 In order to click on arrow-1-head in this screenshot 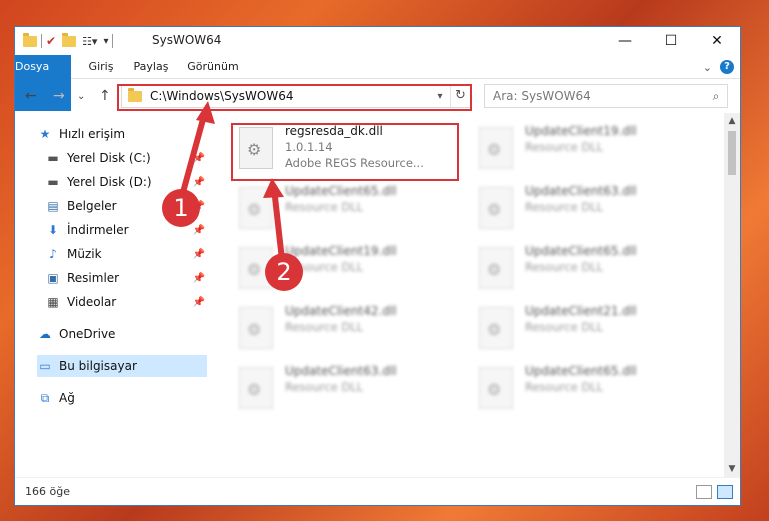, I will do `click(205, 112)`.